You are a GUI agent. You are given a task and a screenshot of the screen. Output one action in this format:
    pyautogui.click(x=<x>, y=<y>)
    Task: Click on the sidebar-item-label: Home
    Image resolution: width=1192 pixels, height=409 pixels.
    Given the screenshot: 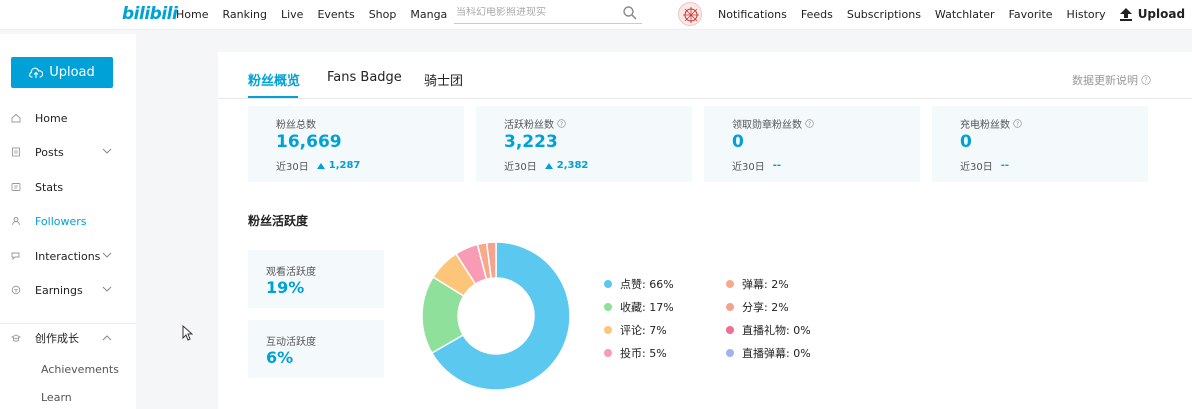 What is the action you would take?
    pyautogui.click(x=51, y=118)
    